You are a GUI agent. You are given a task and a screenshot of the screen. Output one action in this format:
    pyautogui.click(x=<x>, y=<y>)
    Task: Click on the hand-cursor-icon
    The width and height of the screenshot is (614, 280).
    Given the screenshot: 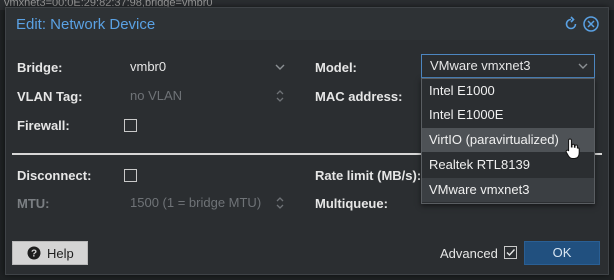 What is the action you would take?
    pyautogui.click(x=573, y=149)
    